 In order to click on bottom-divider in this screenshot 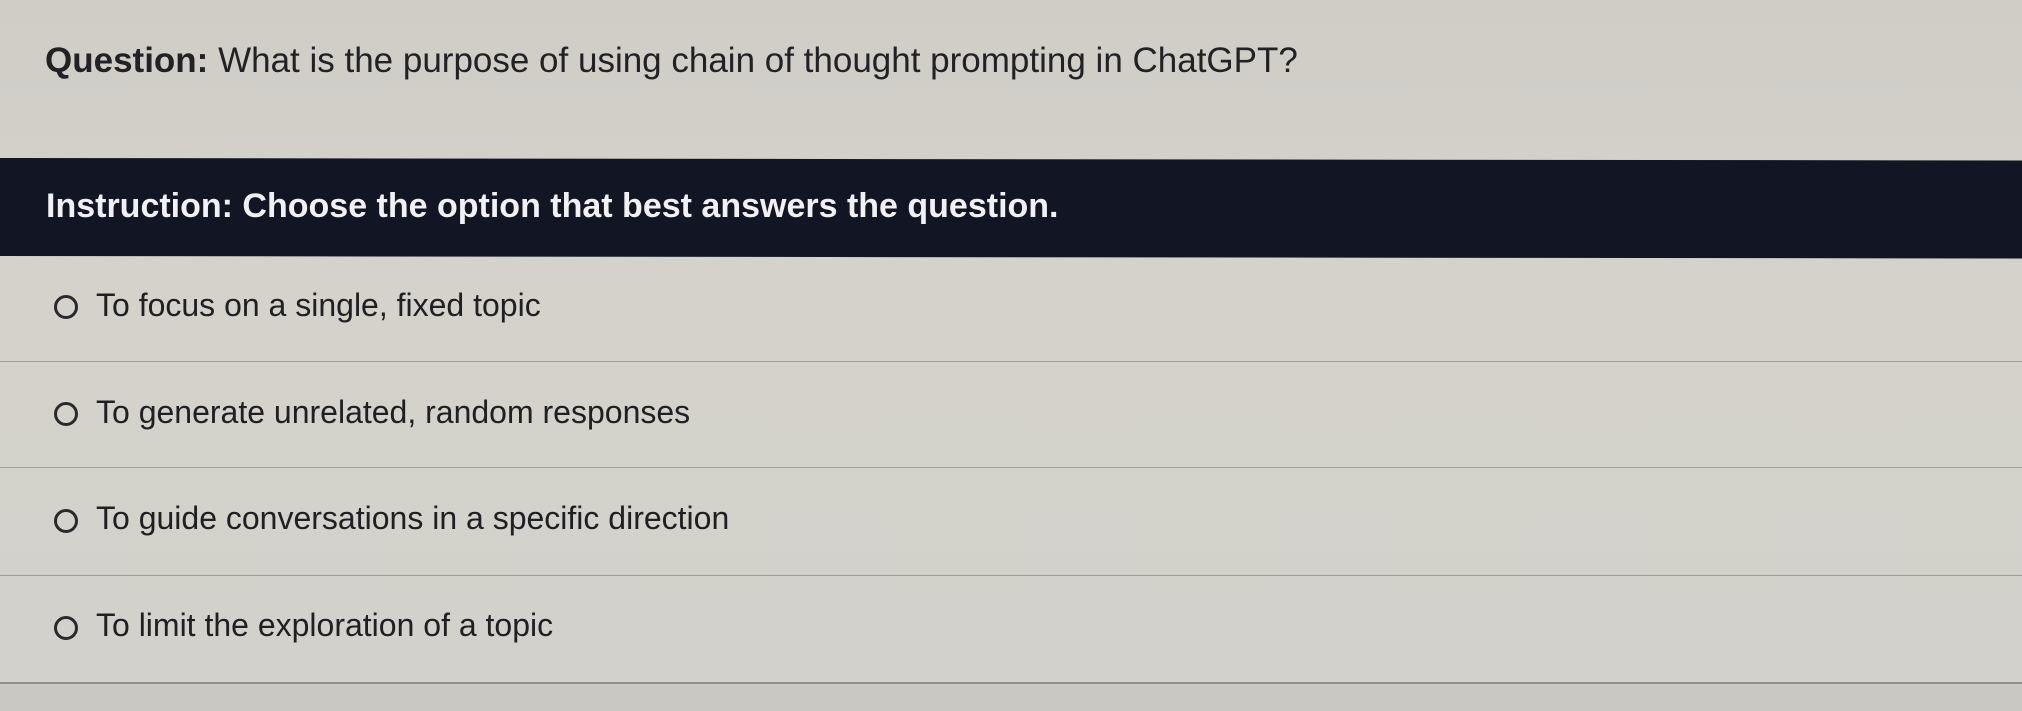, I will do `click(1011, 696)`.